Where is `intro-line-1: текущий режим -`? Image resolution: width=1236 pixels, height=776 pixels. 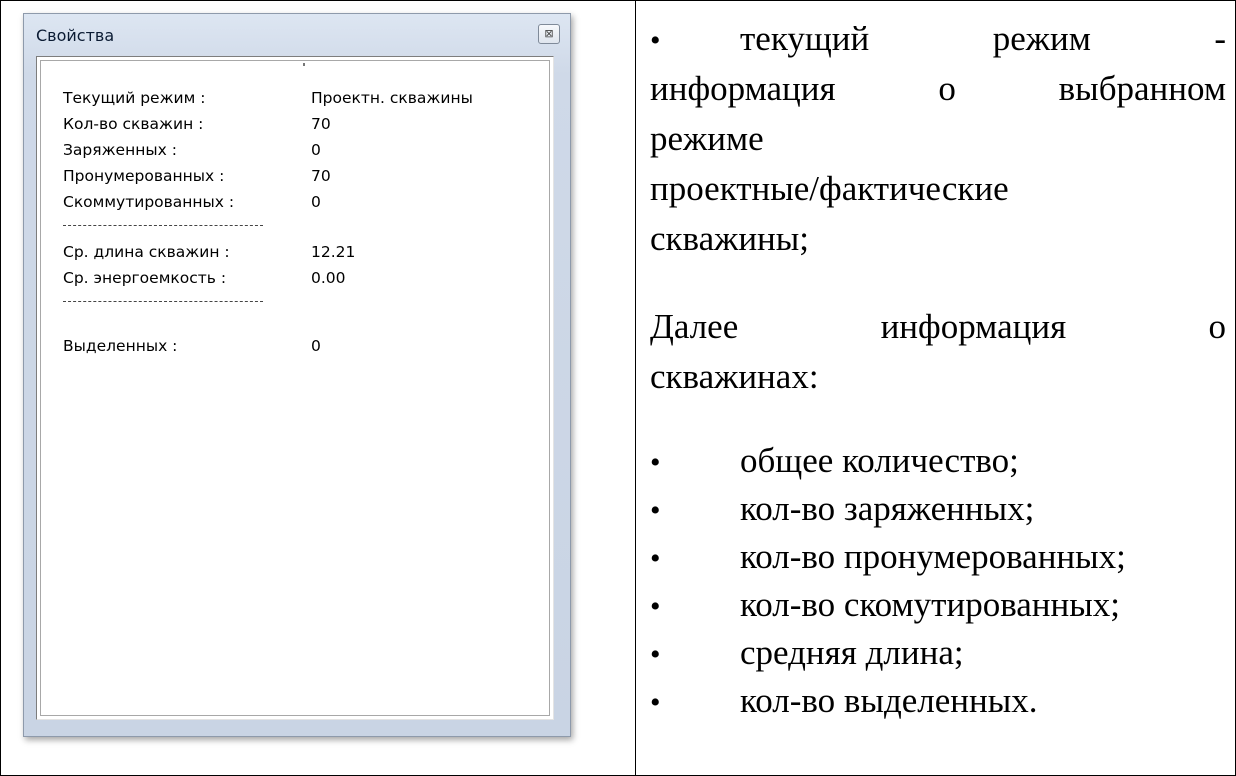 intro-line-1: текущий режим - is located at coordinates (983, 39).